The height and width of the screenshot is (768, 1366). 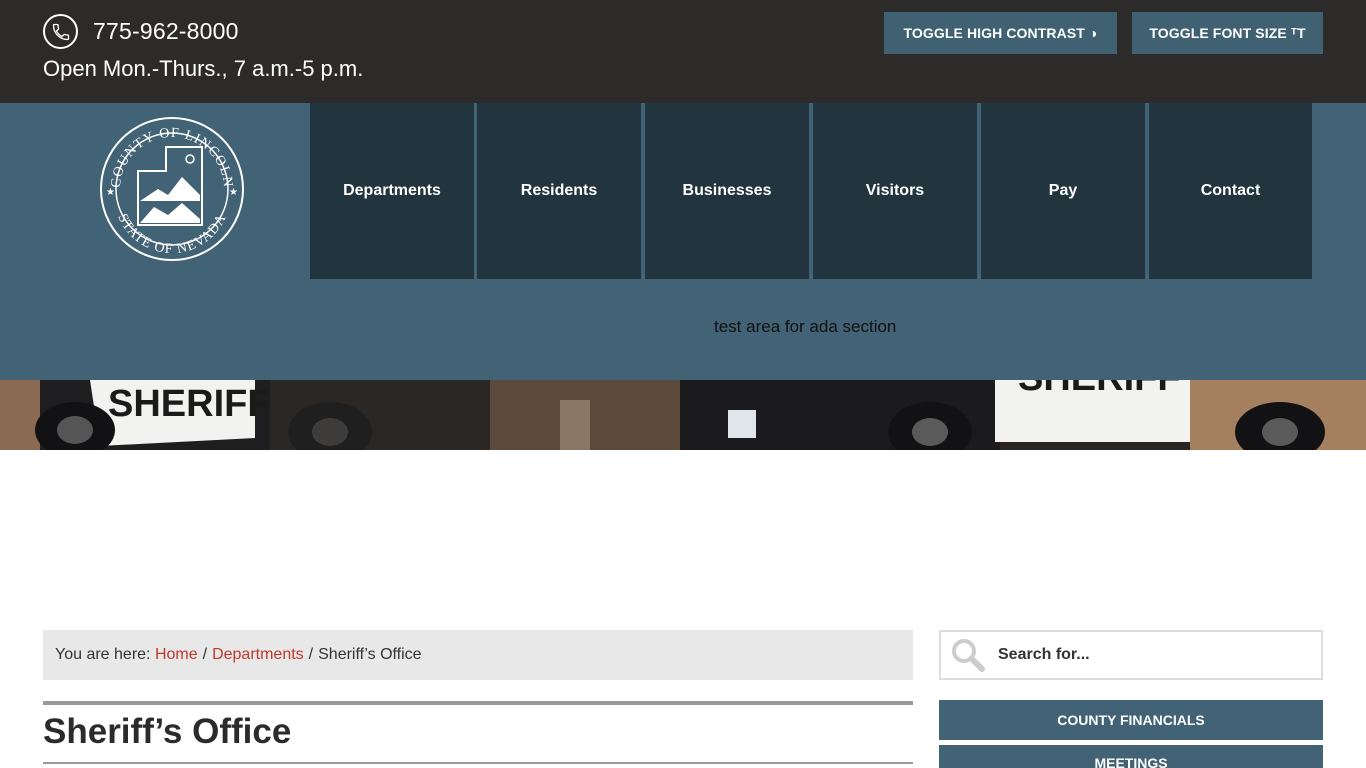 I want to click on phone-row: 775-962-8000, so click(x=141, y=31).